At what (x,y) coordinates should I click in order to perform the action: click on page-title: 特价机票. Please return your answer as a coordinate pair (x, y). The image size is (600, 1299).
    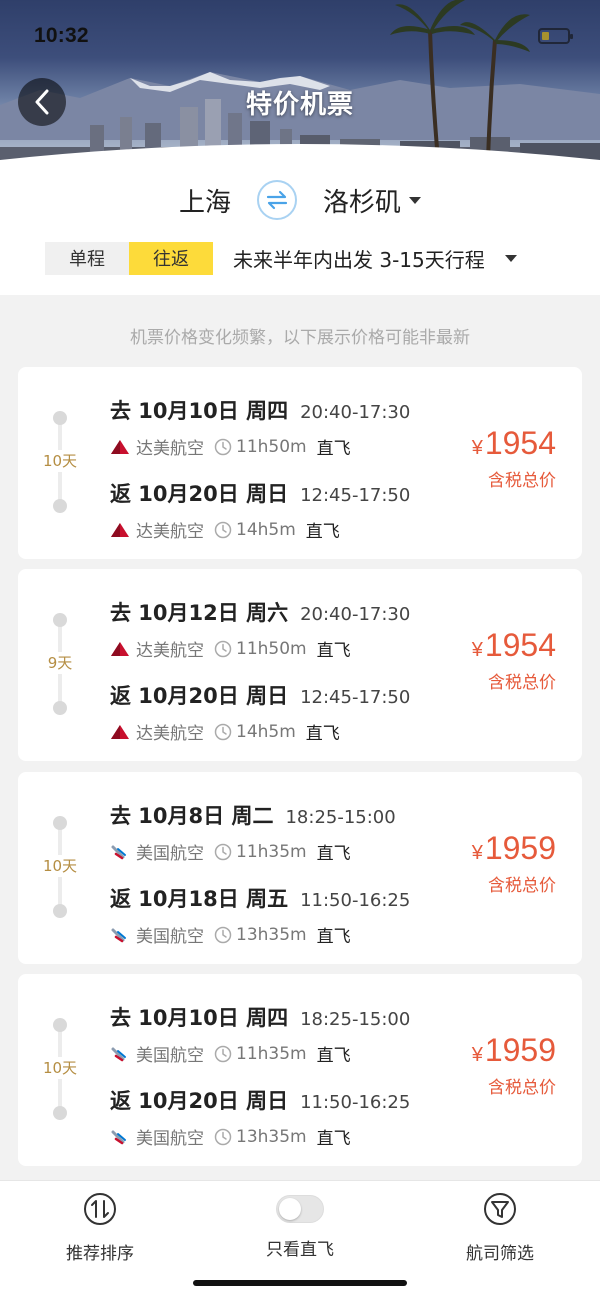
    Looking at the image, I should click on (299, 105).